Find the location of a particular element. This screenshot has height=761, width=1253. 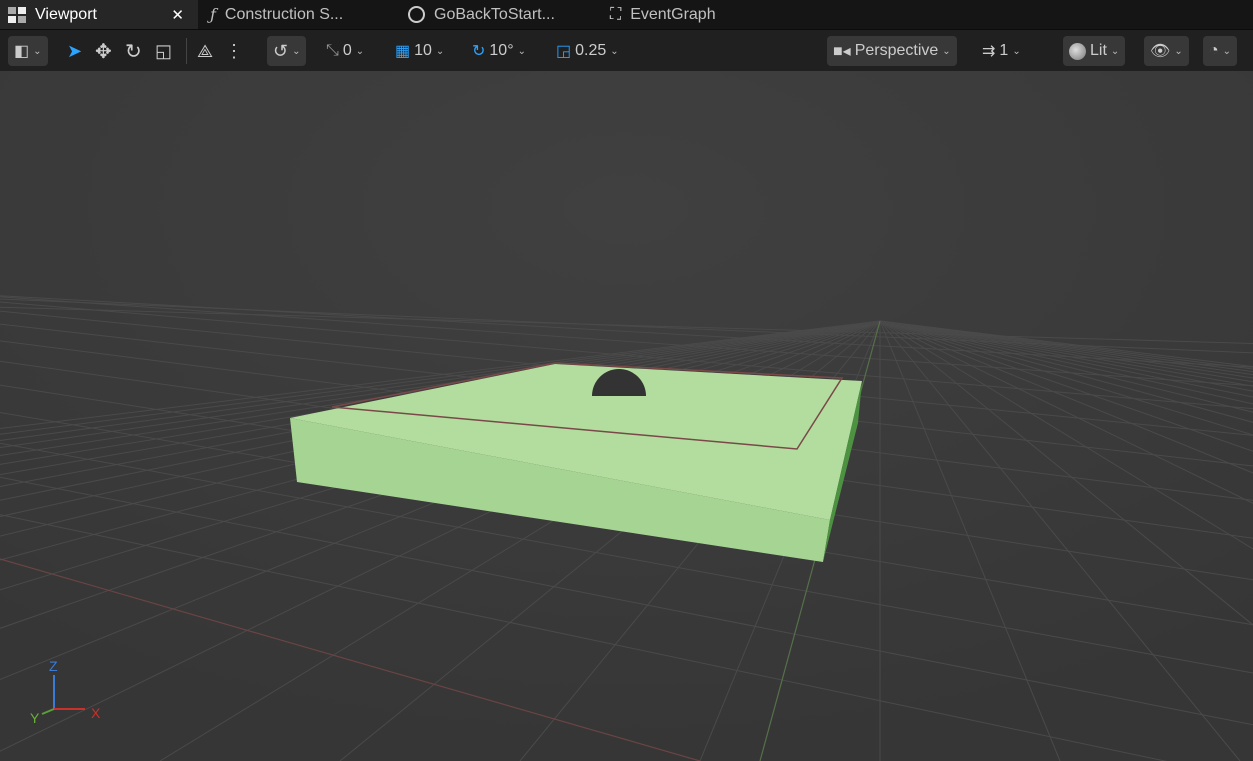

y-label: Y is located at coordinates (35, 718).